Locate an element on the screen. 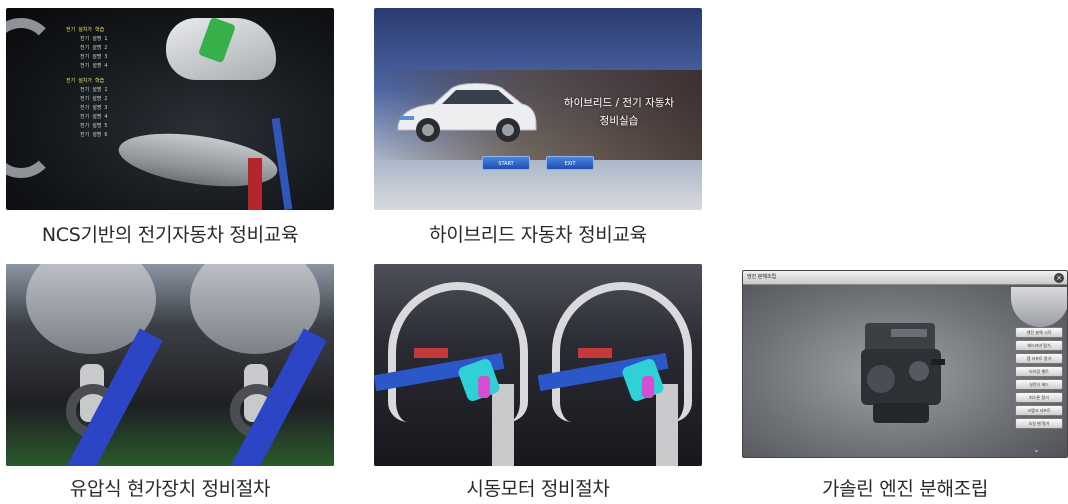 This screenshot has width=1068, height=504. caption-engine: 가솔린 엔진 분해조립 is located at coordinates (905, 489).